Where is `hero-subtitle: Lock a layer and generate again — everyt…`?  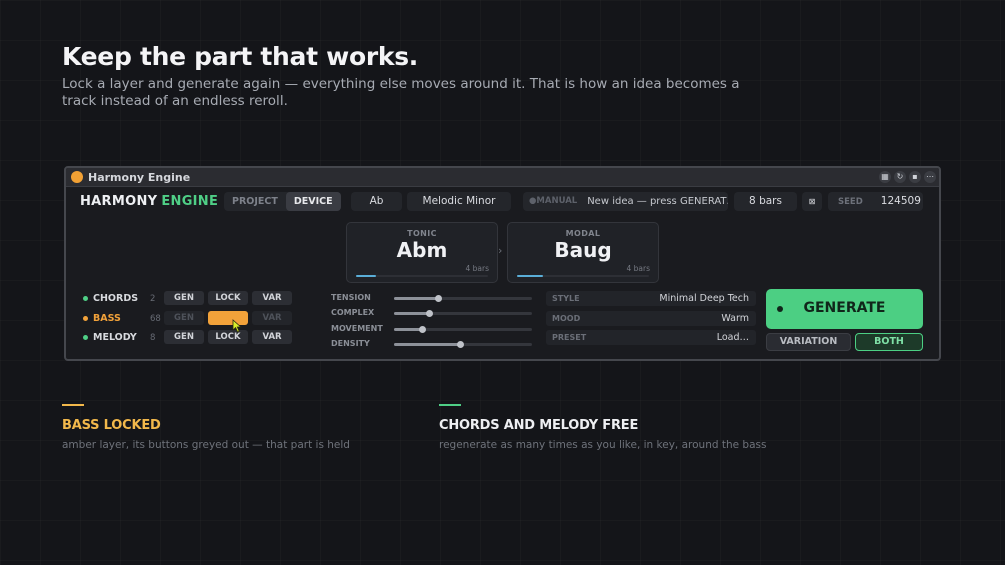 hero-subtitle: Lock a layer and generate again — everyt… is located at coordinates (401, 92).